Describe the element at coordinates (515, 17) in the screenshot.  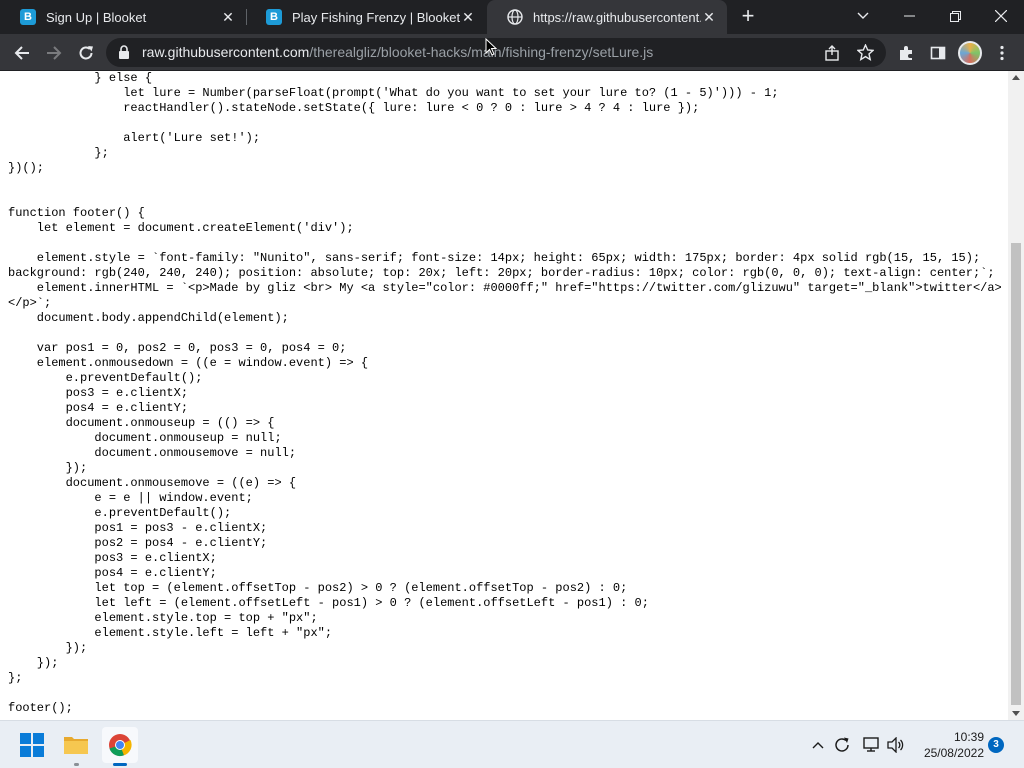
I see `globe-icon` at that location.